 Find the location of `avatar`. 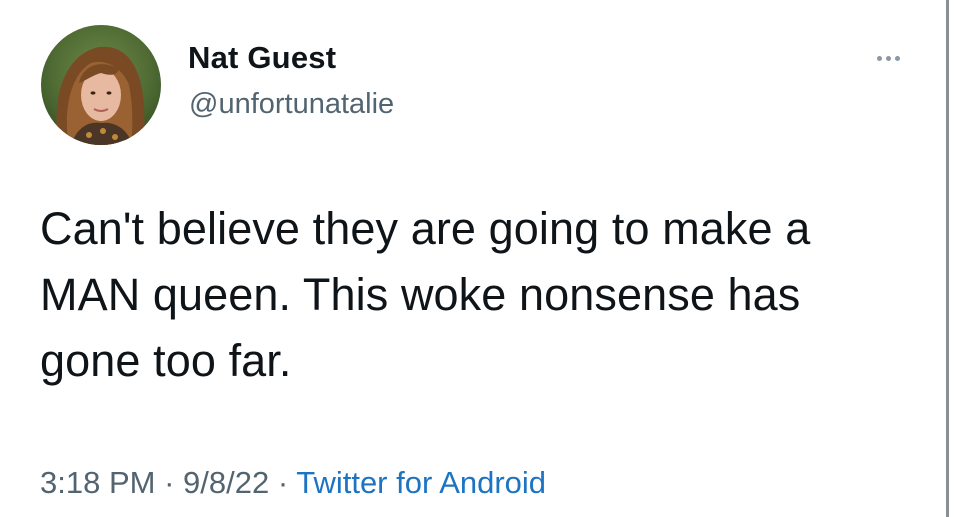

avatar is located at coordinates (101, 85).